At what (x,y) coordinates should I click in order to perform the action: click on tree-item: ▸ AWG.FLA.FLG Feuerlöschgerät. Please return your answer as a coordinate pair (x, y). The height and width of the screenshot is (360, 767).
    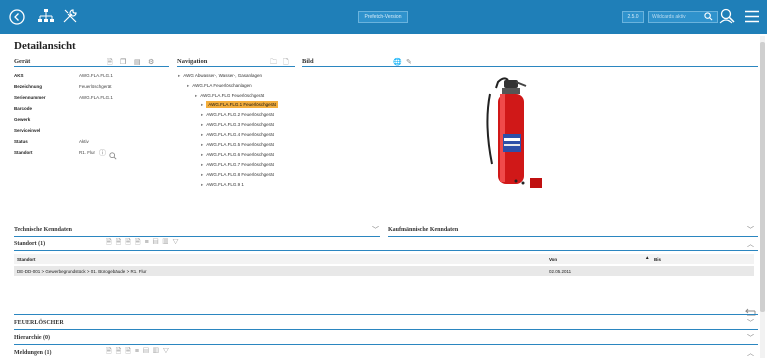
    Looking at the image, I should click on (229, 95).